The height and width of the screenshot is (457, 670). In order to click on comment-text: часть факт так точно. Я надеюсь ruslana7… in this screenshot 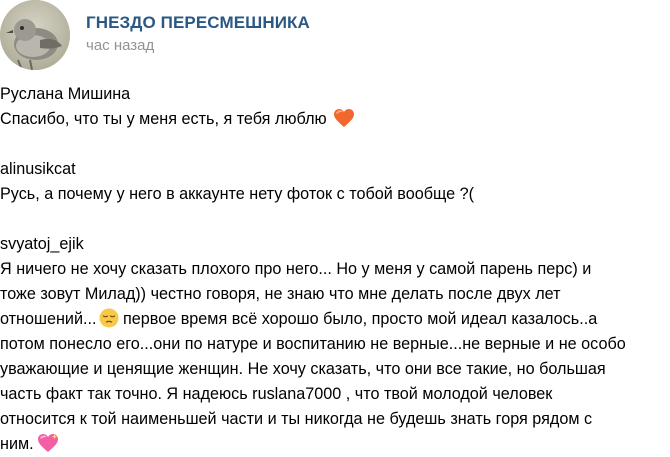, I will do `click(276, 394)`.